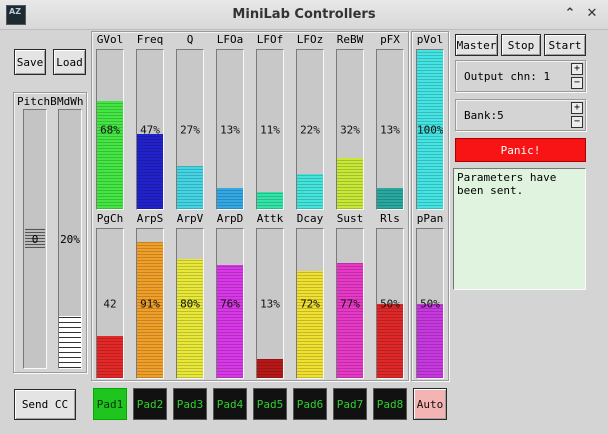  I want to click on slider-lfoa-value: 13%, so click(230, 129).